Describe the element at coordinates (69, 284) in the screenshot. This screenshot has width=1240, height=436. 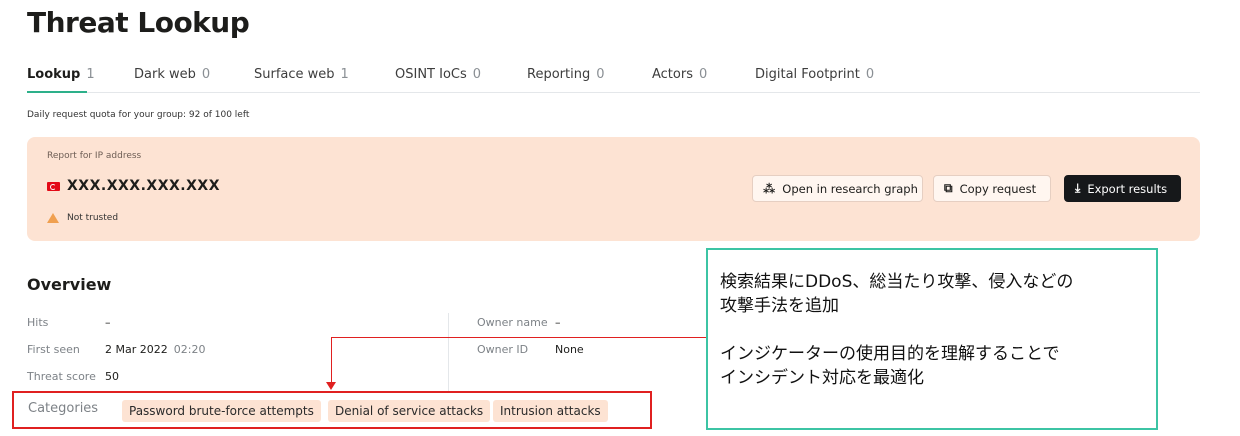
I see `overview-title: Overview` at that location.